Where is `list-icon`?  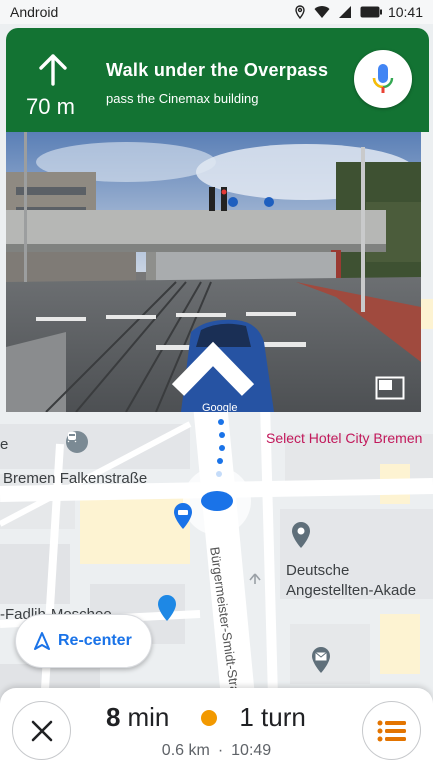 list-icon is located at coordinates (391, 730).